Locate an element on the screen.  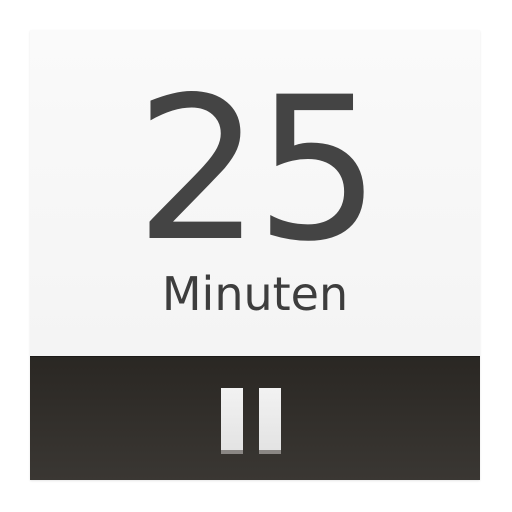
pause-icon is located at coordinates (253, 421).